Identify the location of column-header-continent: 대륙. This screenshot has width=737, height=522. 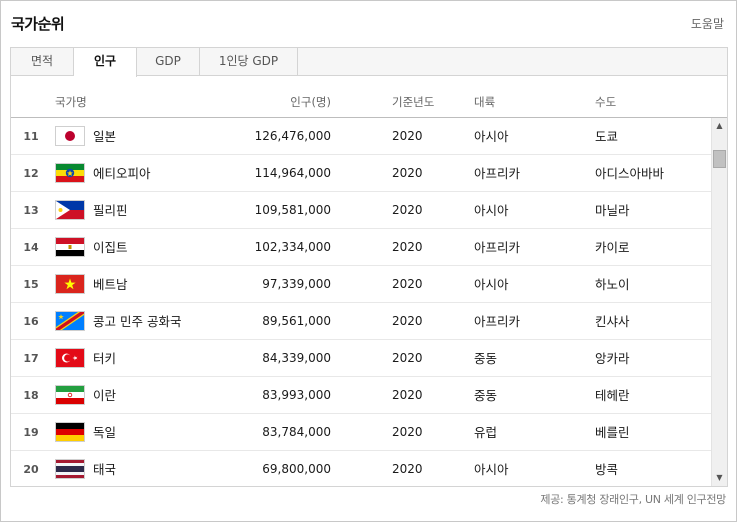
(485, 102).